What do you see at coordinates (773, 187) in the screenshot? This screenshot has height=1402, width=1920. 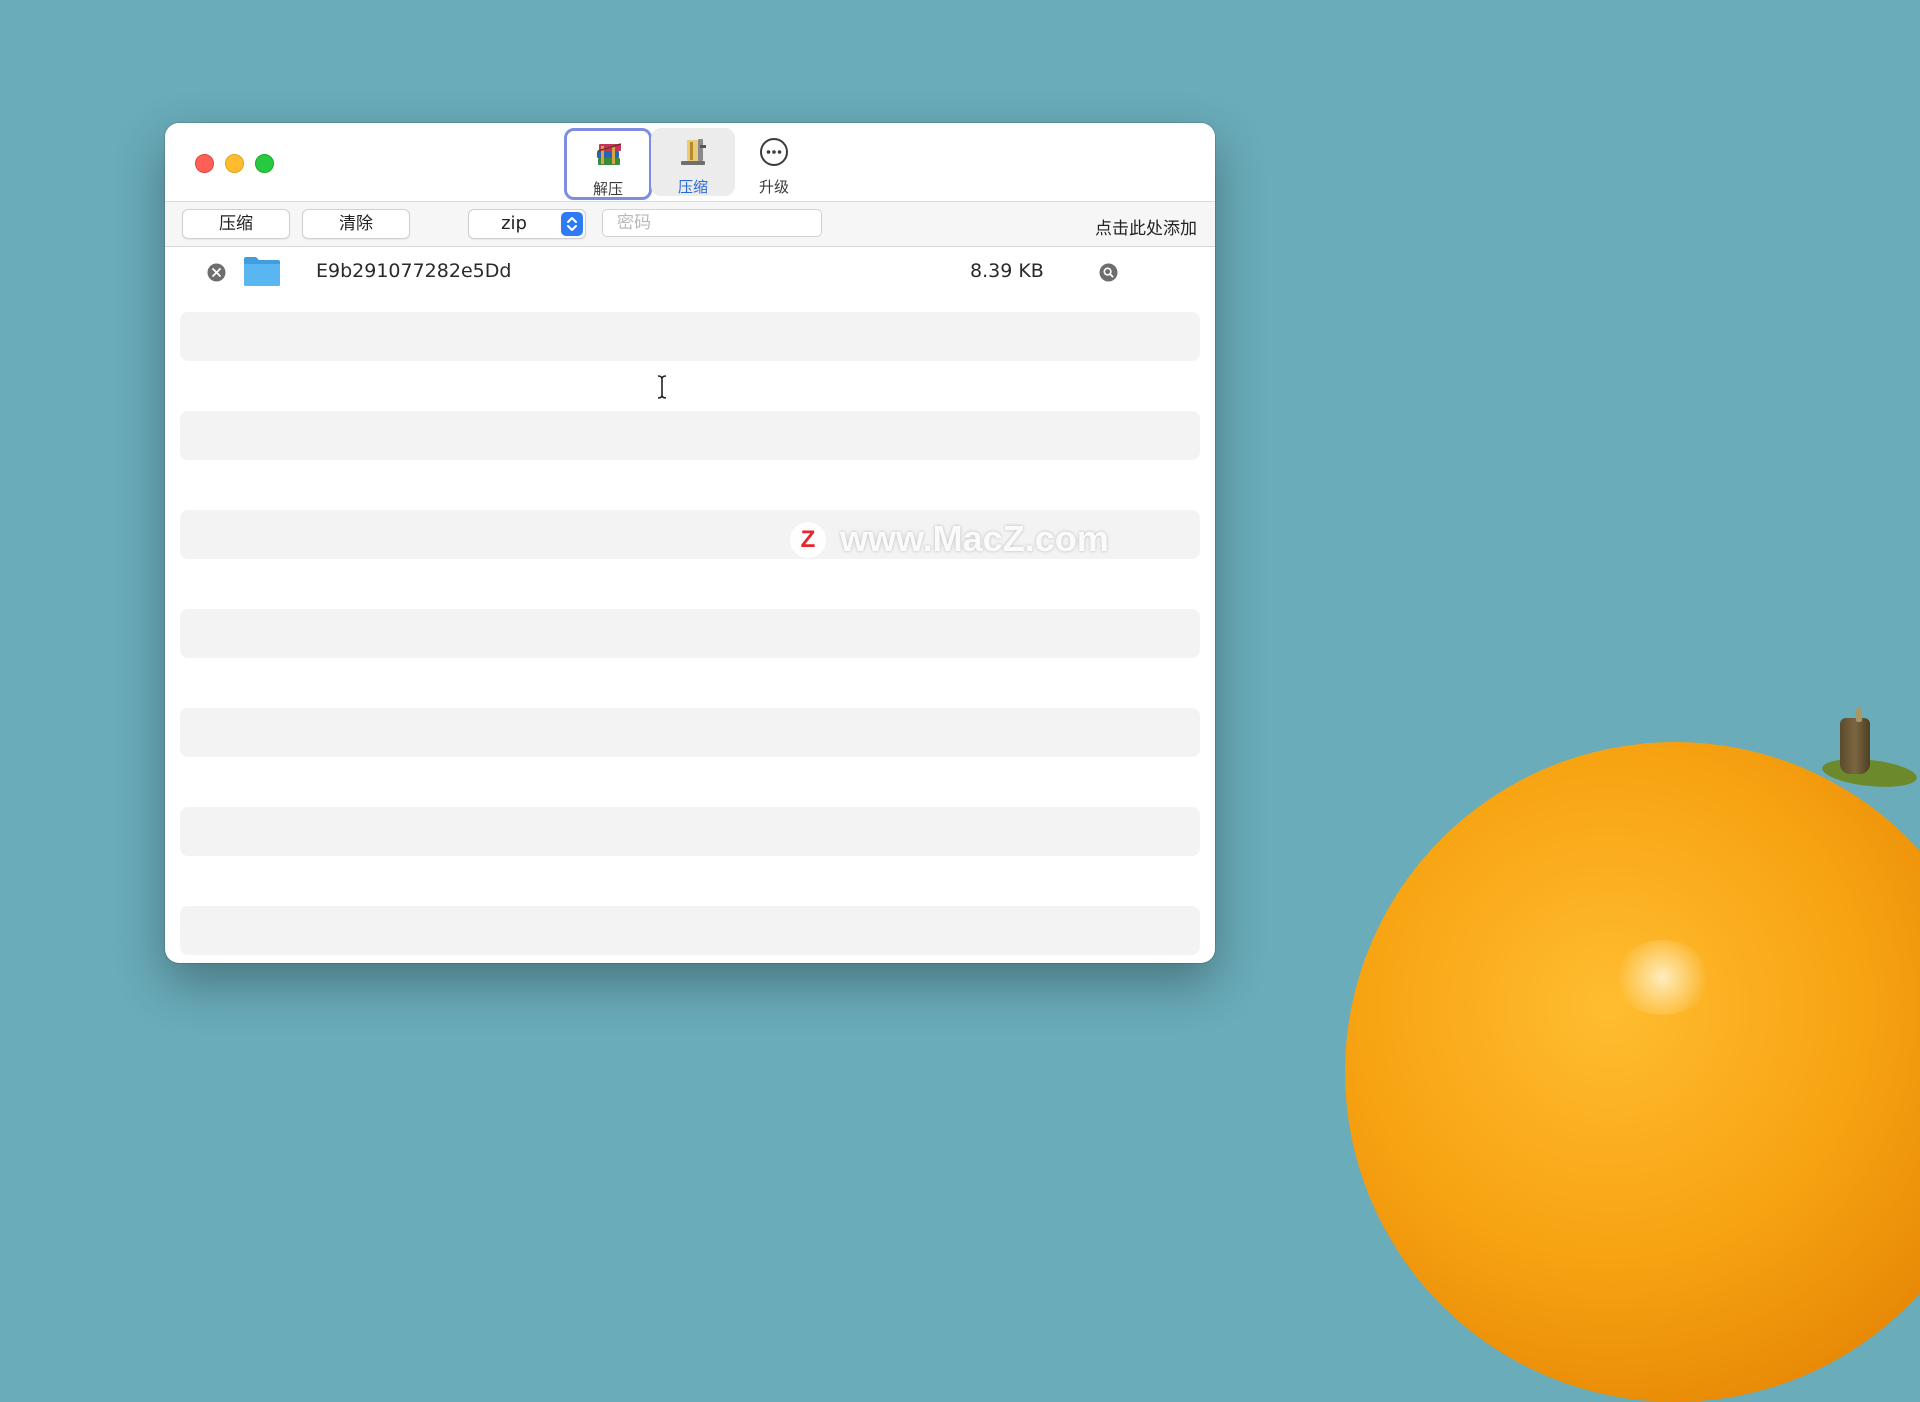 I see `tab-upgrade-label: 升级` at bounding box center [773, 187].